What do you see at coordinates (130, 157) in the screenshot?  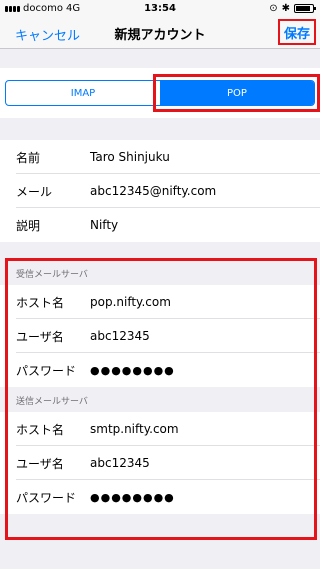 I see `name-field: Taro Shinjuku` at bounding box center [130, 157].